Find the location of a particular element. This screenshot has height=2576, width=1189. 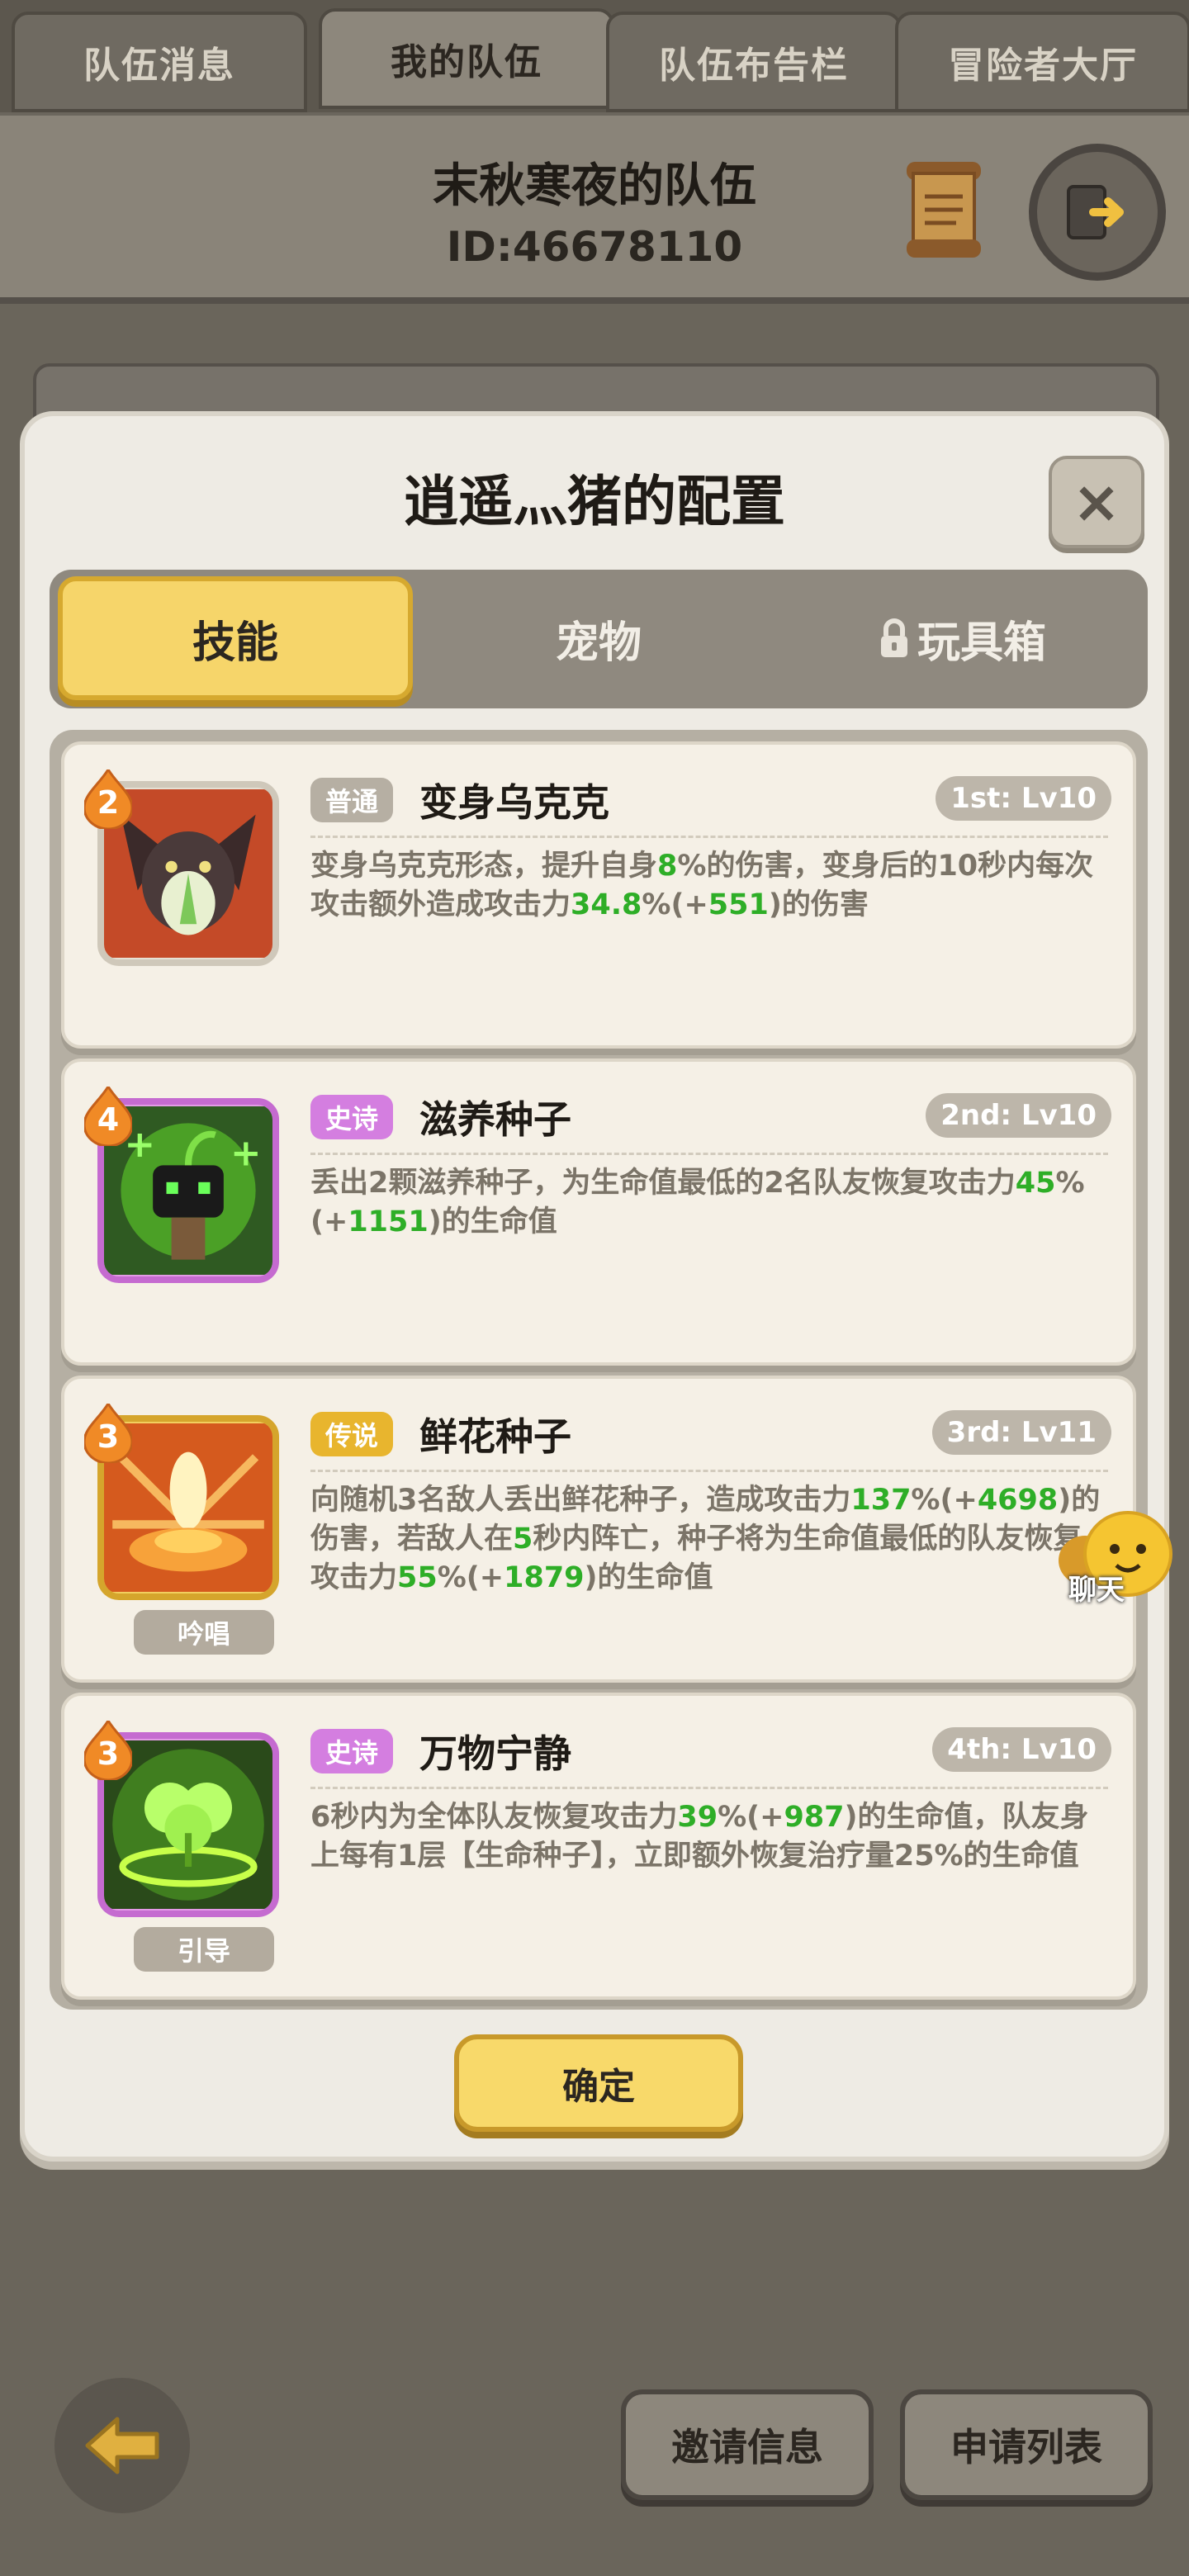

cast-type-tag: 引导 is located at coordinates (204, 1949).